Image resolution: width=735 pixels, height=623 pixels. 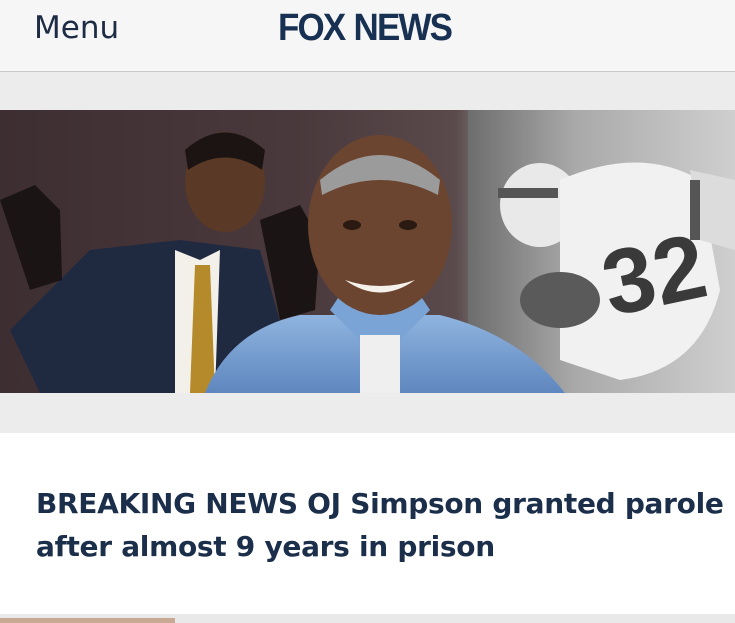 What do you see at coordinates (76, 28) in the screenshot?
I see `menu-button: Menu` at bounding box center [76, 28].